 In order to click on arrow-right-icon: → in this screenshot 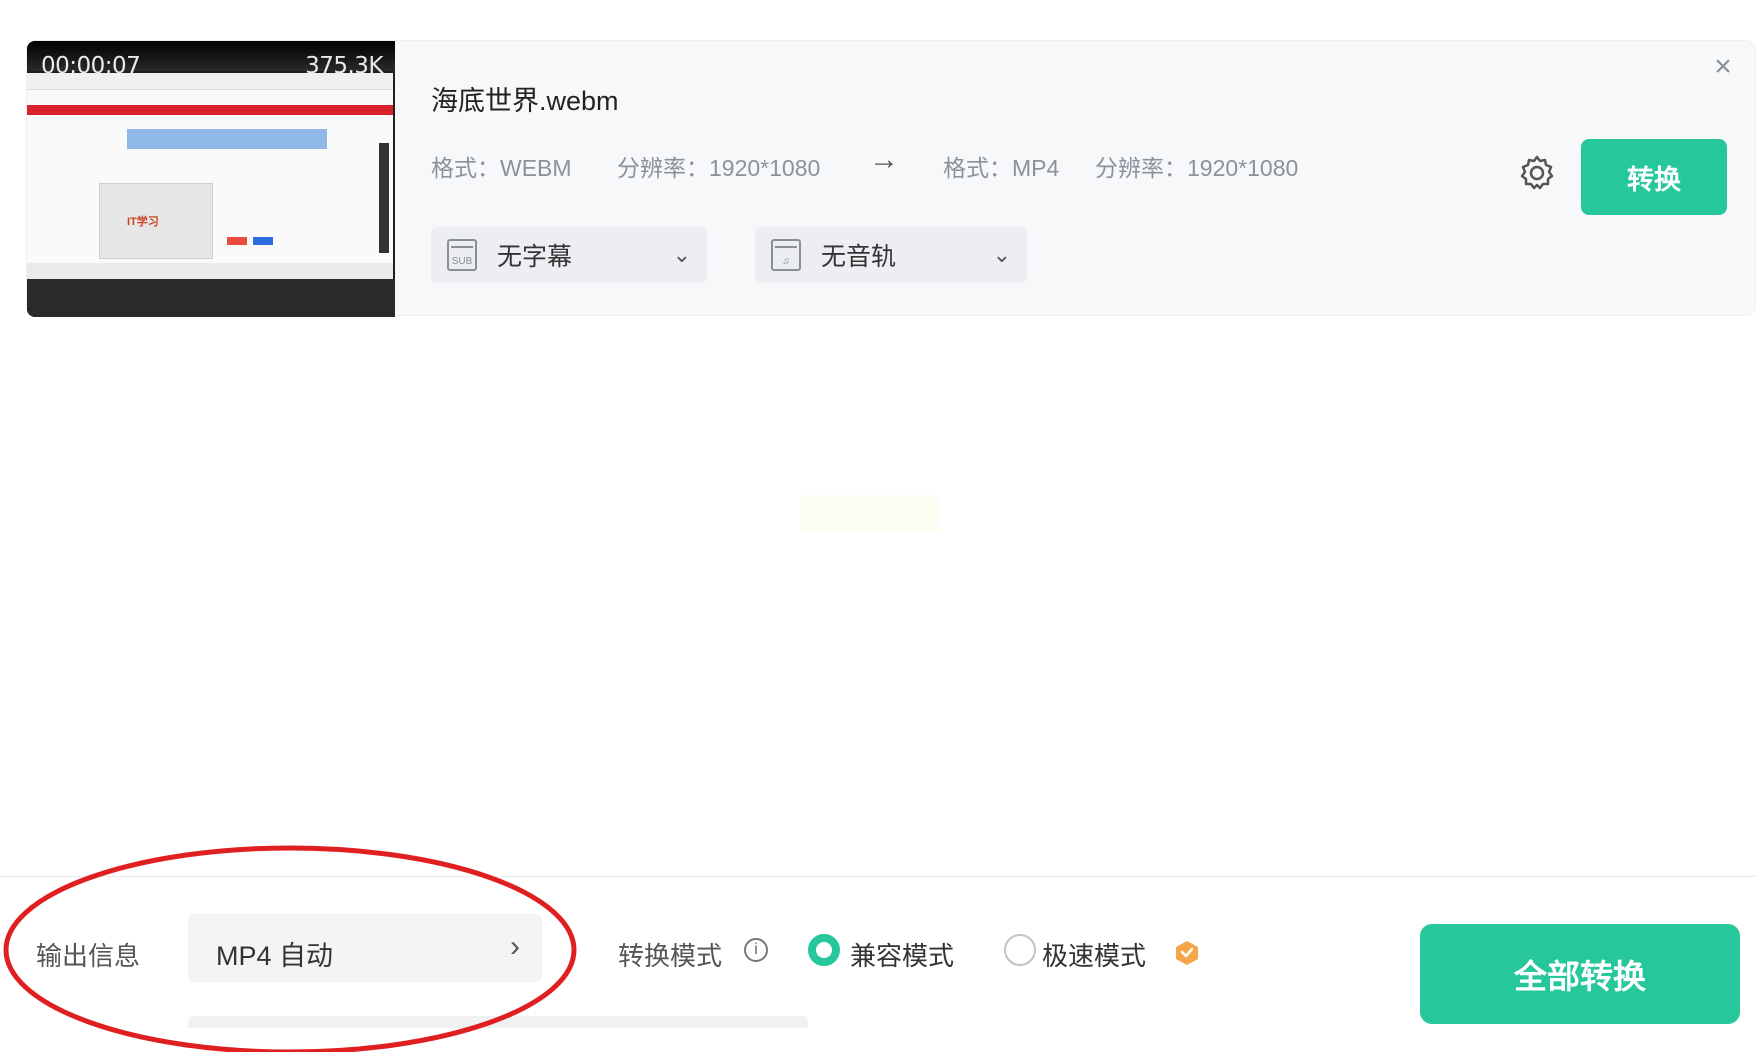, I will do `click(884, 159)`.